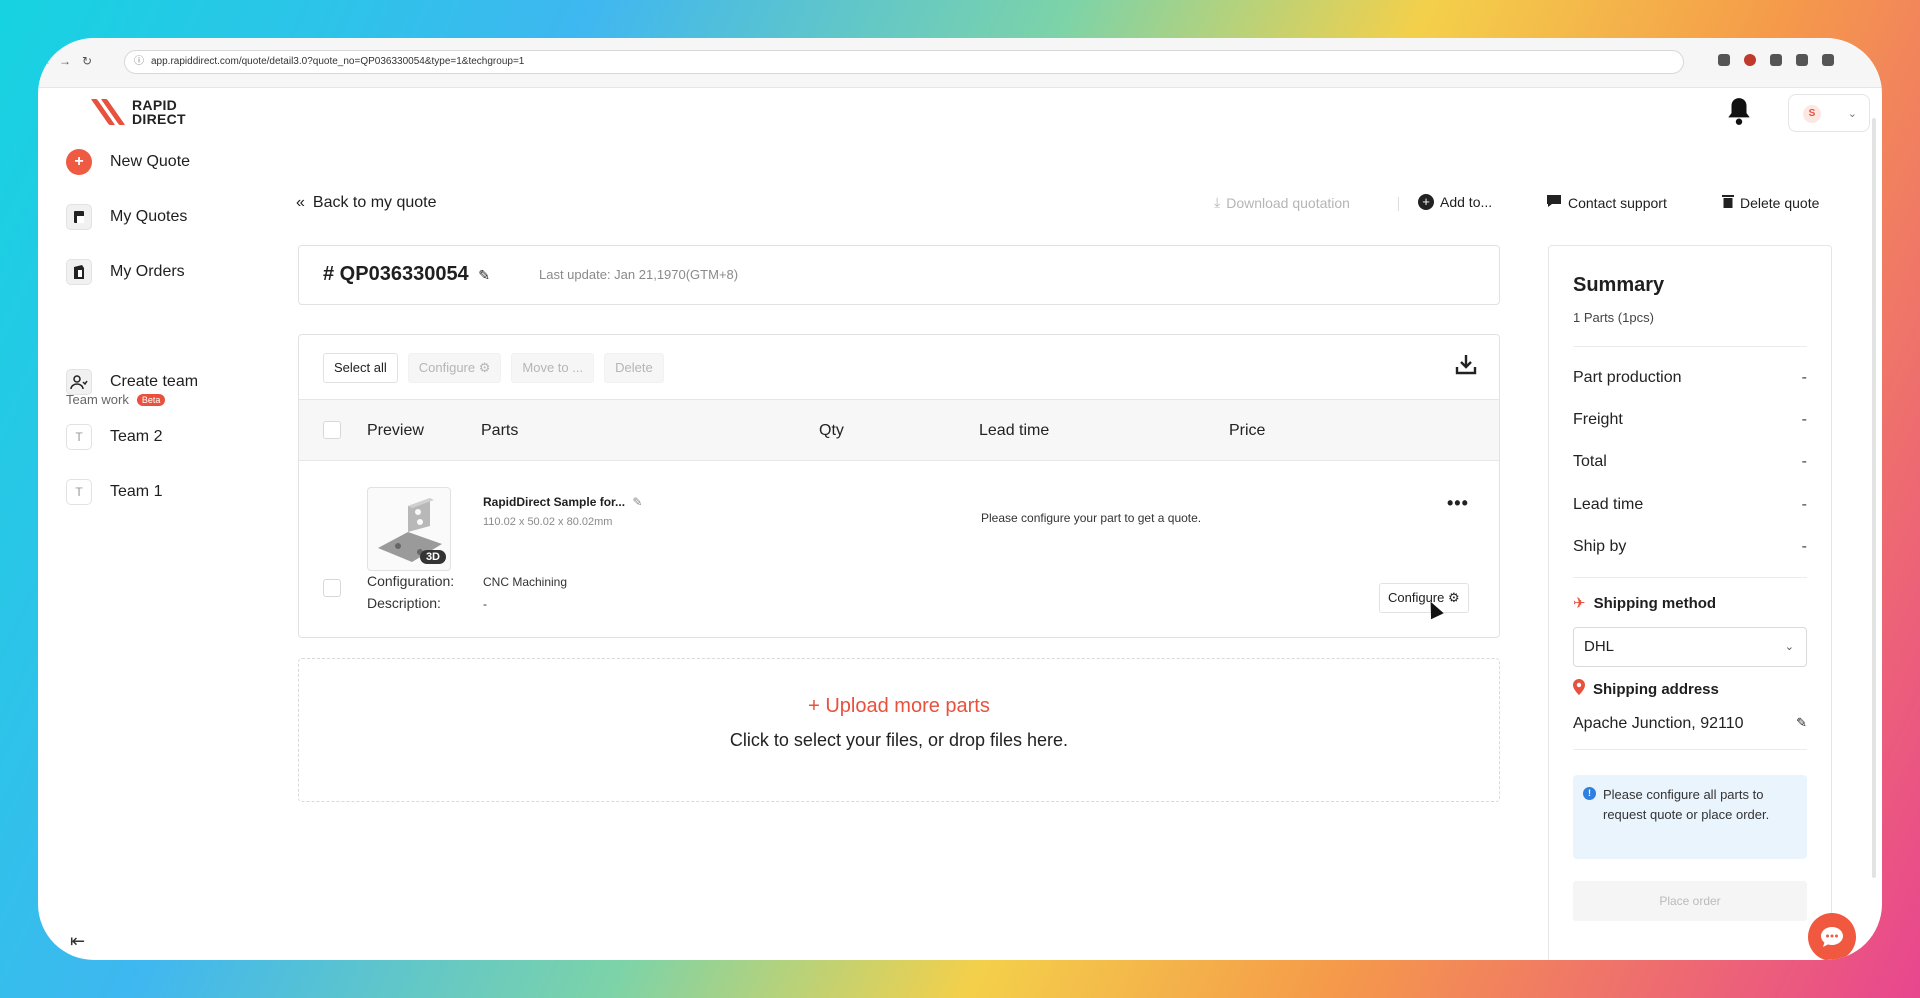 The width and height of the screenshot is (1920, 998). Describe the element at coordinates (432, 557) in the screenshot. I see `3d-badge: 3D` at that location.